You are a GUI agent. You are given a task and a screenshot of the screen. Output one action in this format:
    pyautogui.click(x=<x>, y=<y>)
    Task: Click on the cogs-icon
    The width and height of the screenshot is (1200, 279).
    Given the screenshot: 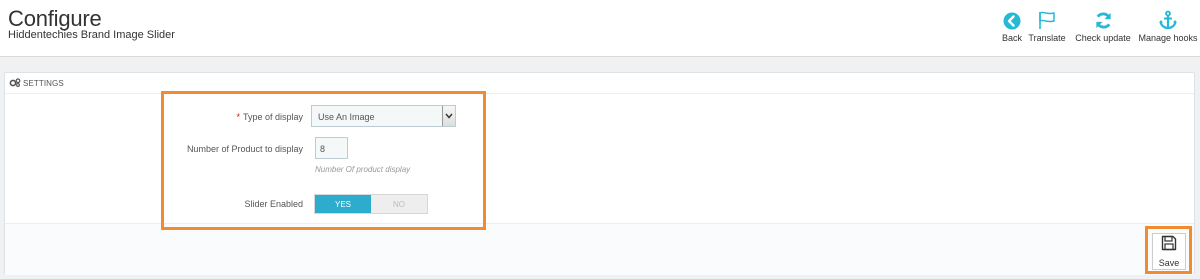 What is the action you would take?
    pyautogui.click(x=15, y=83)
    